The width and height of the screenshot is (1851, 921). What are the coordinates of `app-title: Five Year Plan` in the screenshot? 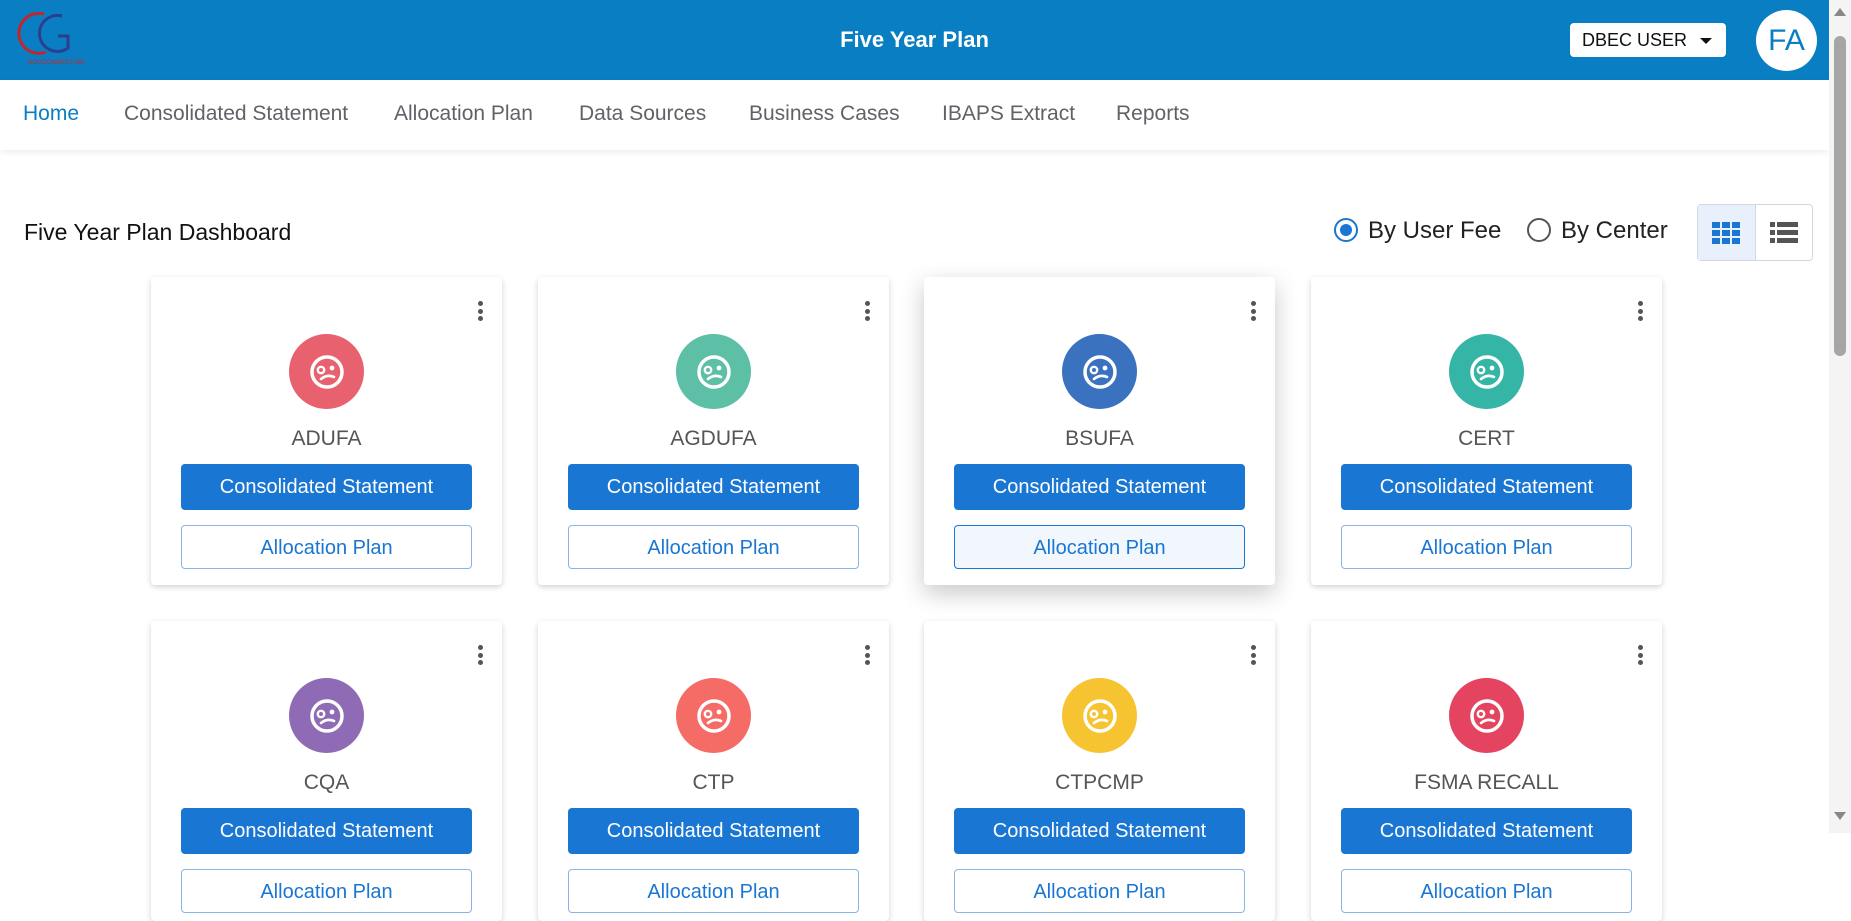 It's located at (914, 39).